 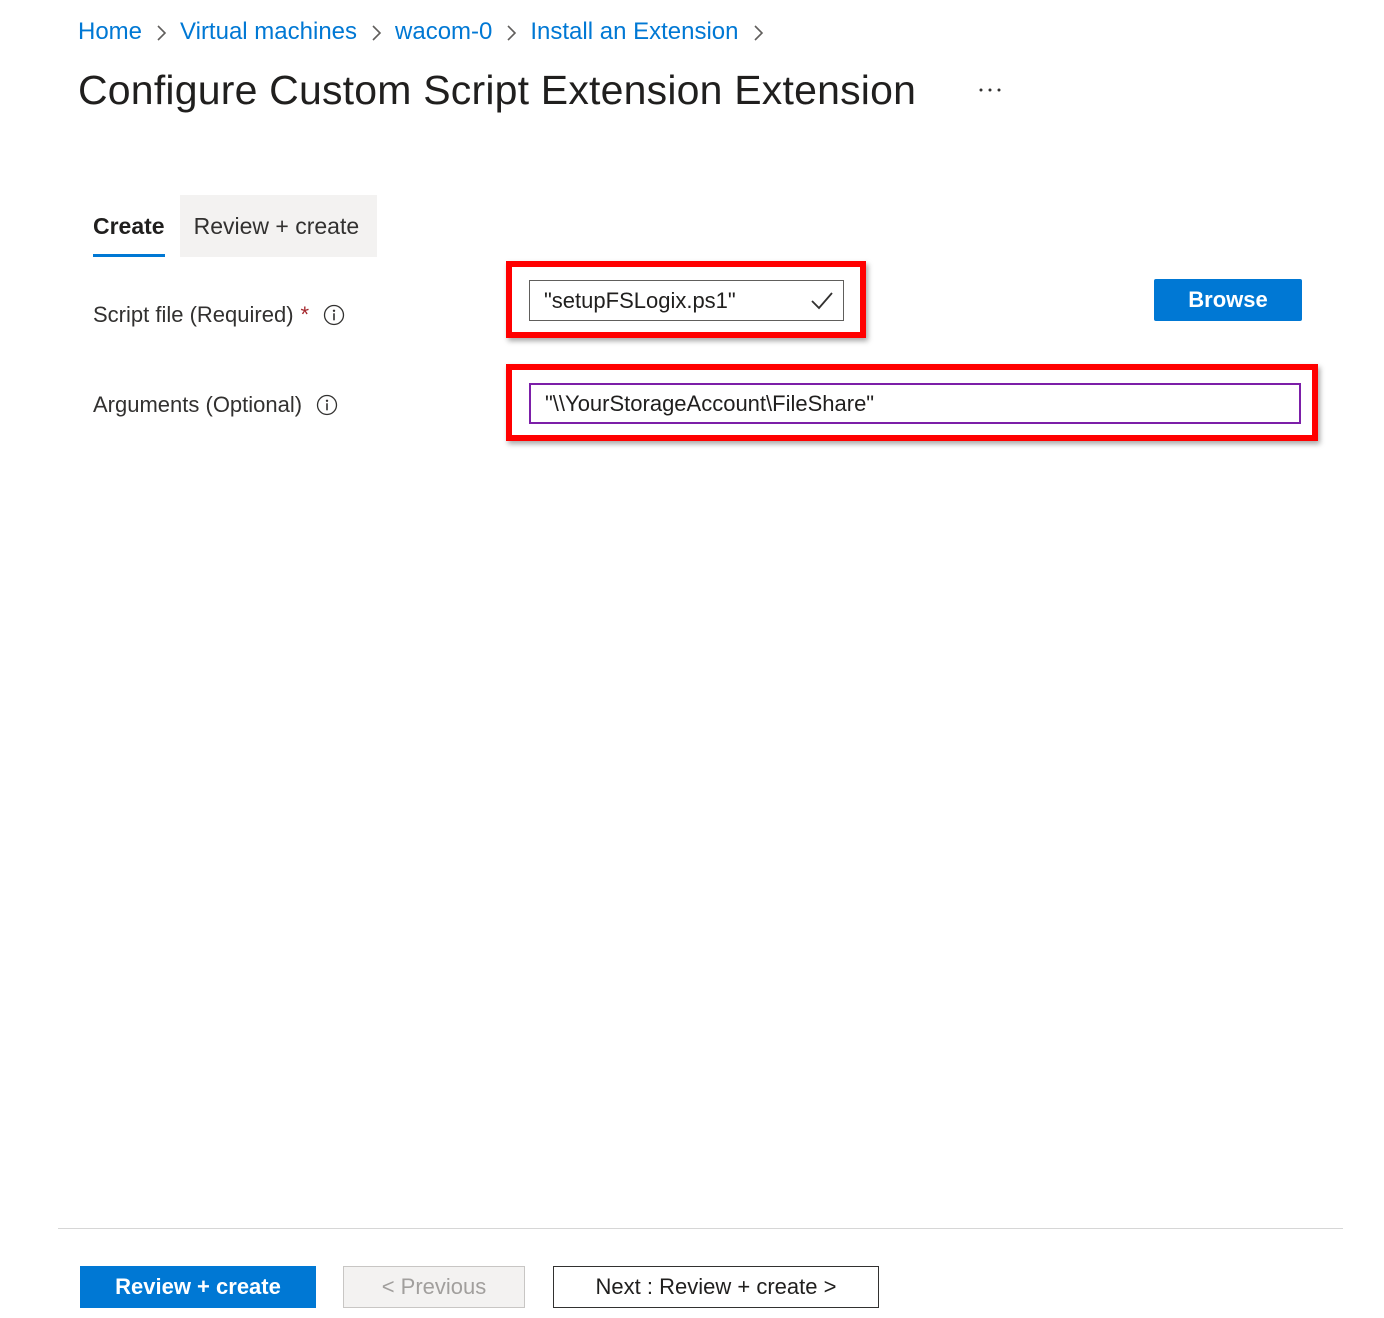 What do you see at coordinates (634, 32) in the screenshot?
I see `breadcrumb-install-extension: Install an Extension` at bounding box center [634, 32].